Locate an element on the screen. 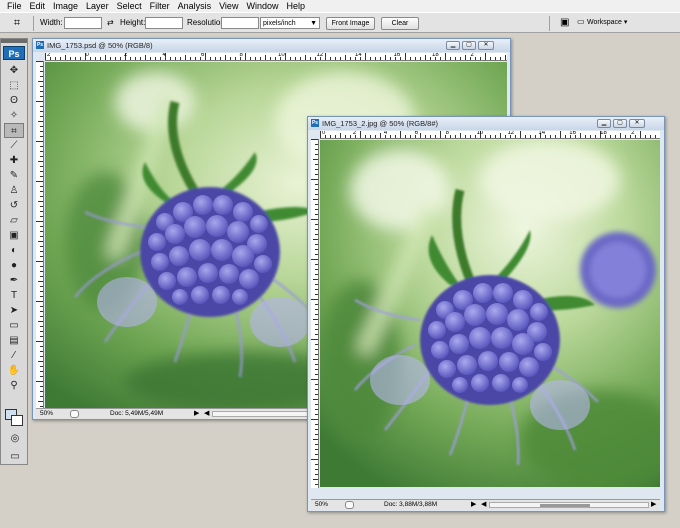 This screenshot has width=680, height=528. menu-item-layer: Layer is located at coordinates (97, 6).